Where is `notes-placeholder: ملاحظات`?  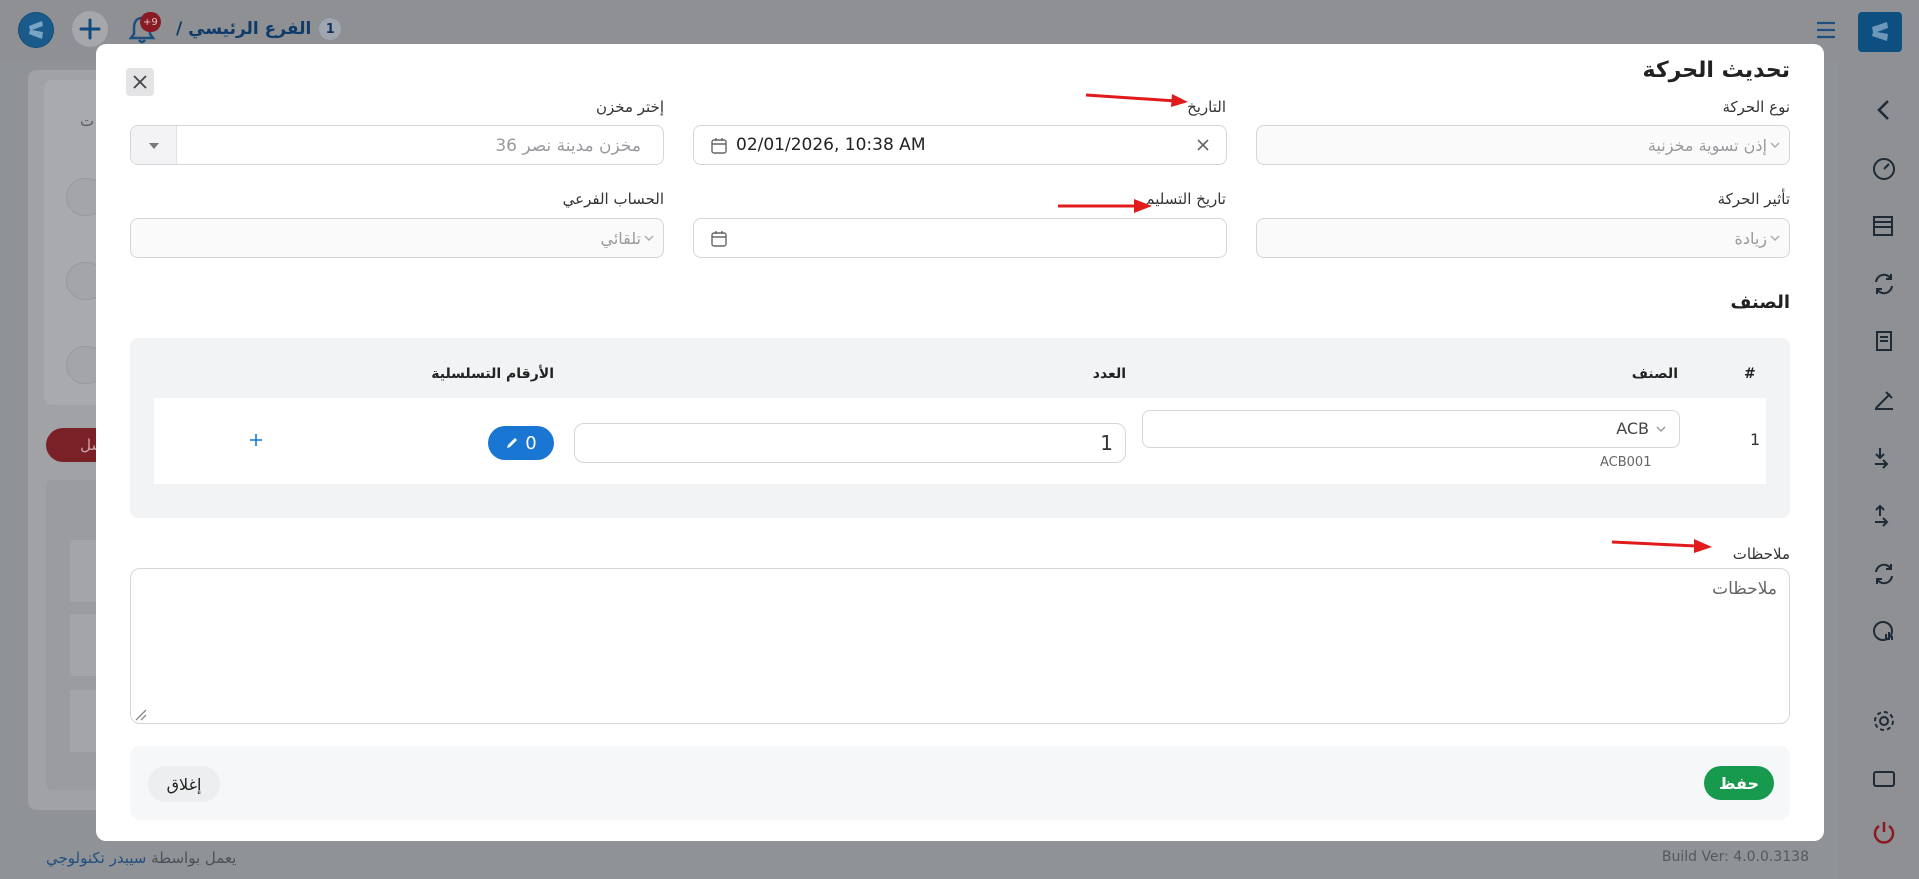 notes-placeholder: ملاحظات is located at coordinates (1744, 589).